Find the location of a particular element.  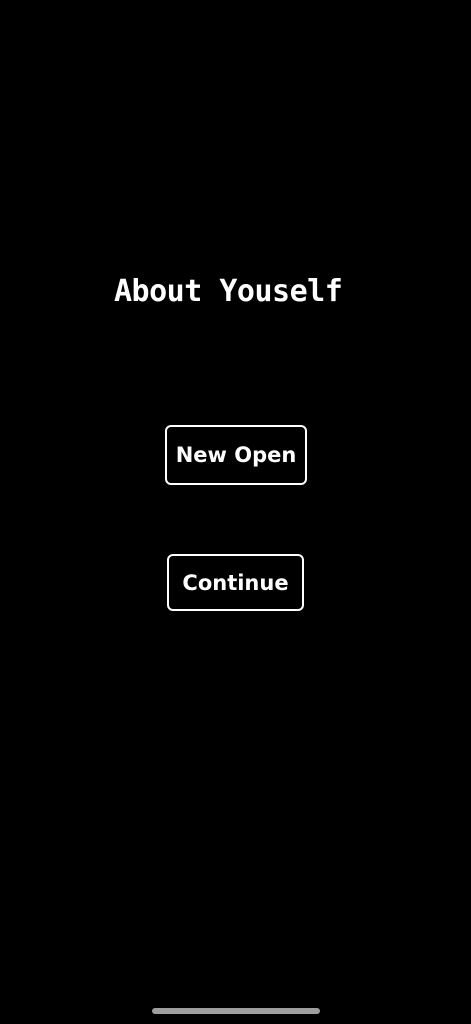

continue-button: Continue is located at coordinates (235, 582).